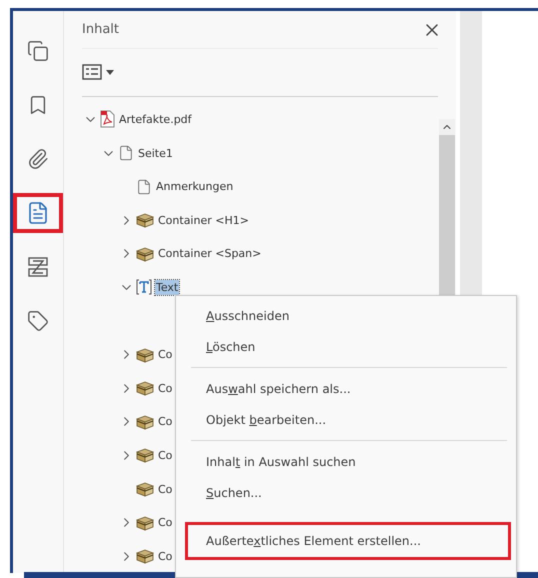 This screenshot has height=578, width=538. I want to click on menu-item: Löschen, so click(348, 346).